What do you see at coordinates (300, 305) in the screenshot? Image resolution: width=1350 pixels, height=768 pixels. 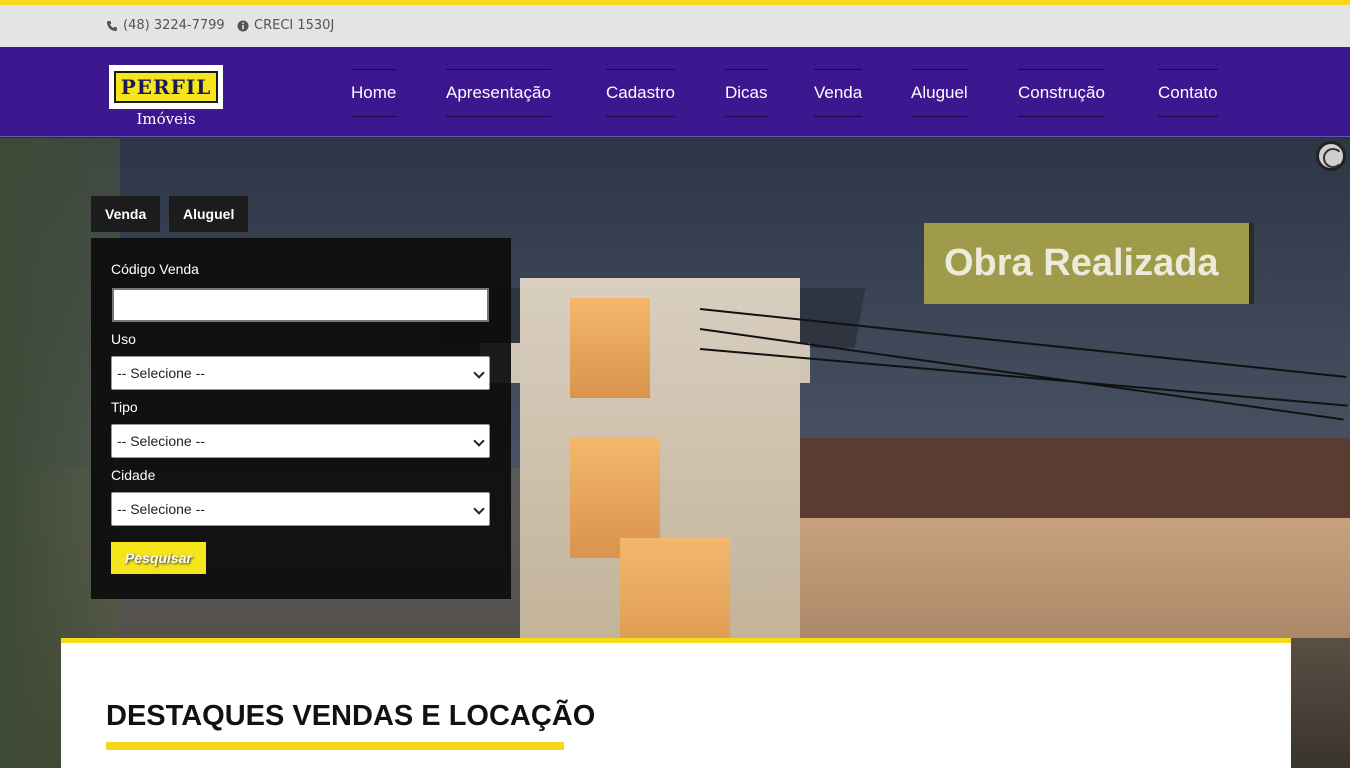 I see `code-input` at bounding box center [300, 305].